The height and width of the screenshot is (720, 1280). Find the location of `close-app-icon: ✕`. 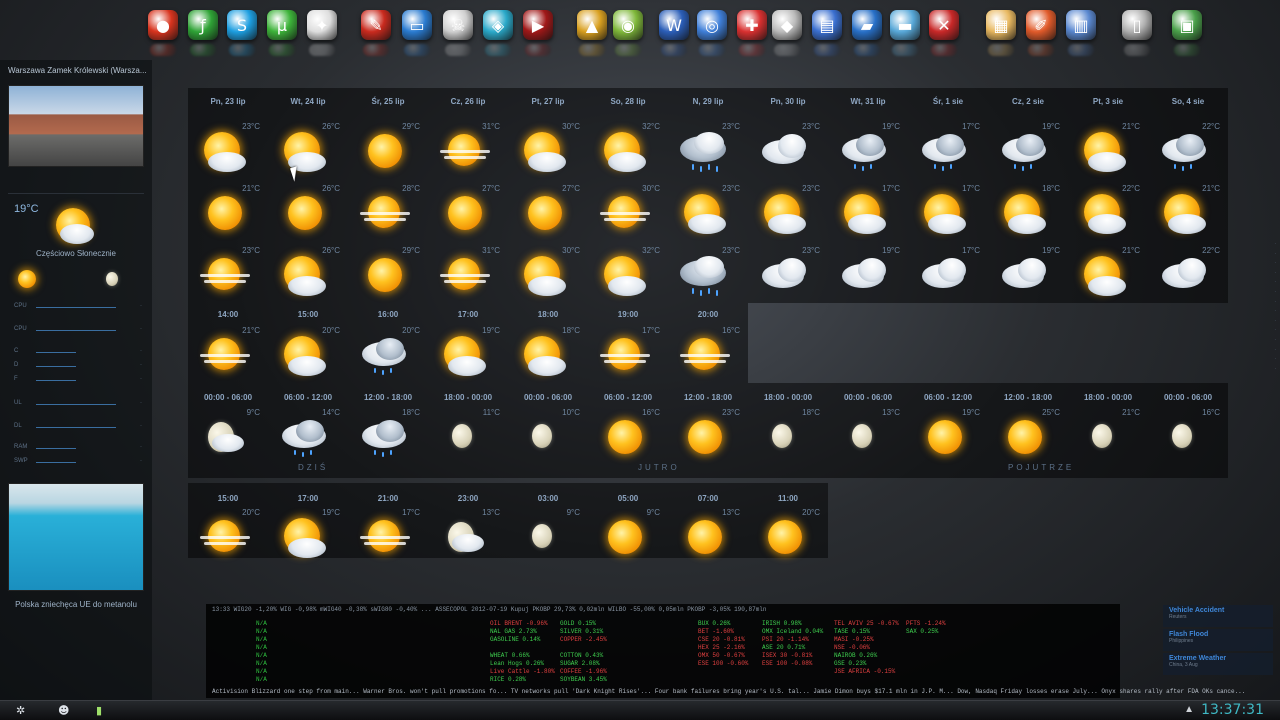

close-app-icon: ✕ is located at coordinates (944, 25).